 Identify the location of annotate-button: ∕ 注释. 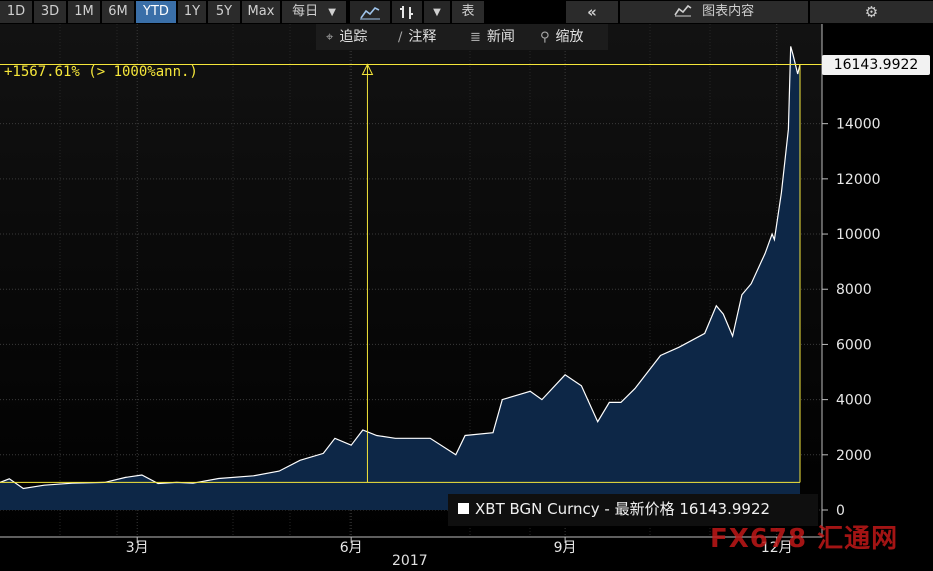
(417, 37).